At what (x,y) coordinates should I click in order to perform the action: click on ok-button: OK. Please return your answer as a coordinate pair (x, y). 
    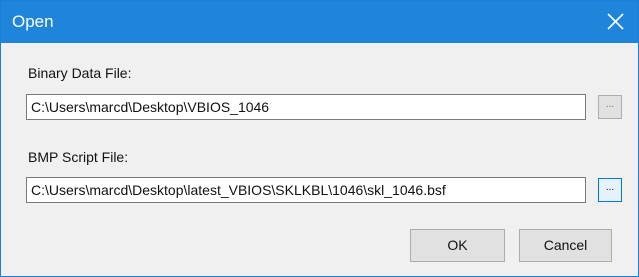
    Looking at the image, I should click on (457, 245).